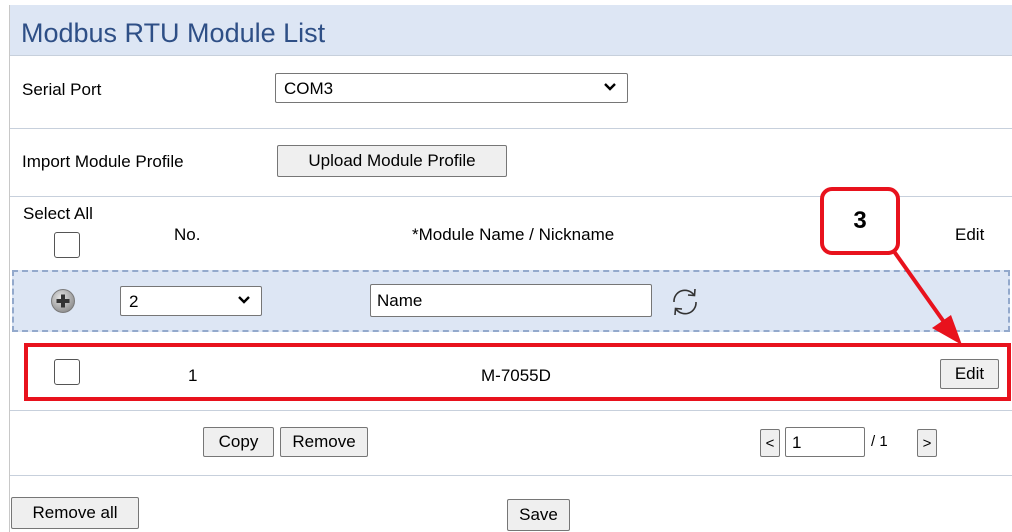 The height and width of the screenshot is (532, 1012). I want to click on step-callout: 3, so click(860, 221).